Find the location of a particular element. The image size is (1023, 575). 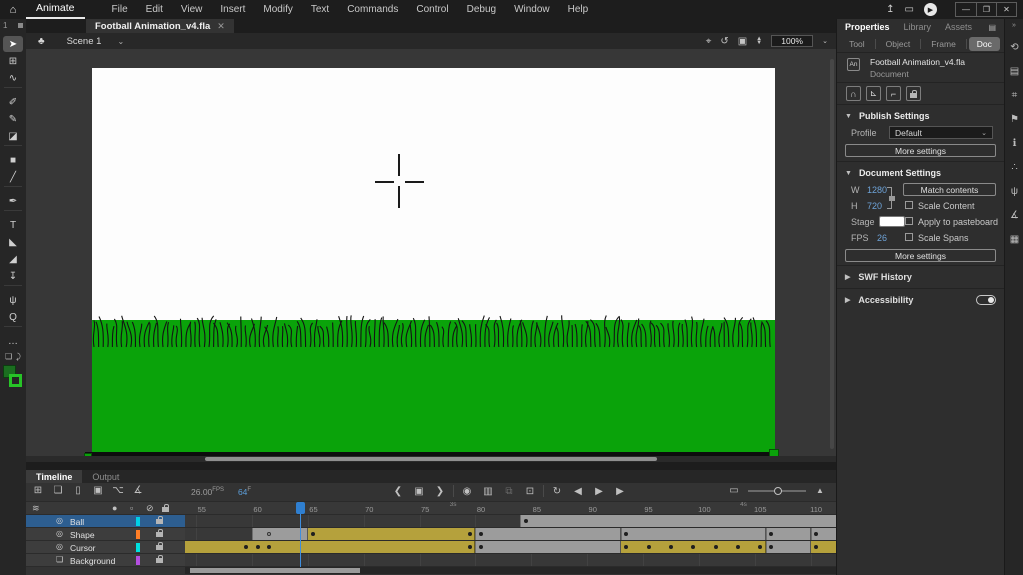

layer-row-cursor: ◎ Cursor is located at coordinates (105, 547).